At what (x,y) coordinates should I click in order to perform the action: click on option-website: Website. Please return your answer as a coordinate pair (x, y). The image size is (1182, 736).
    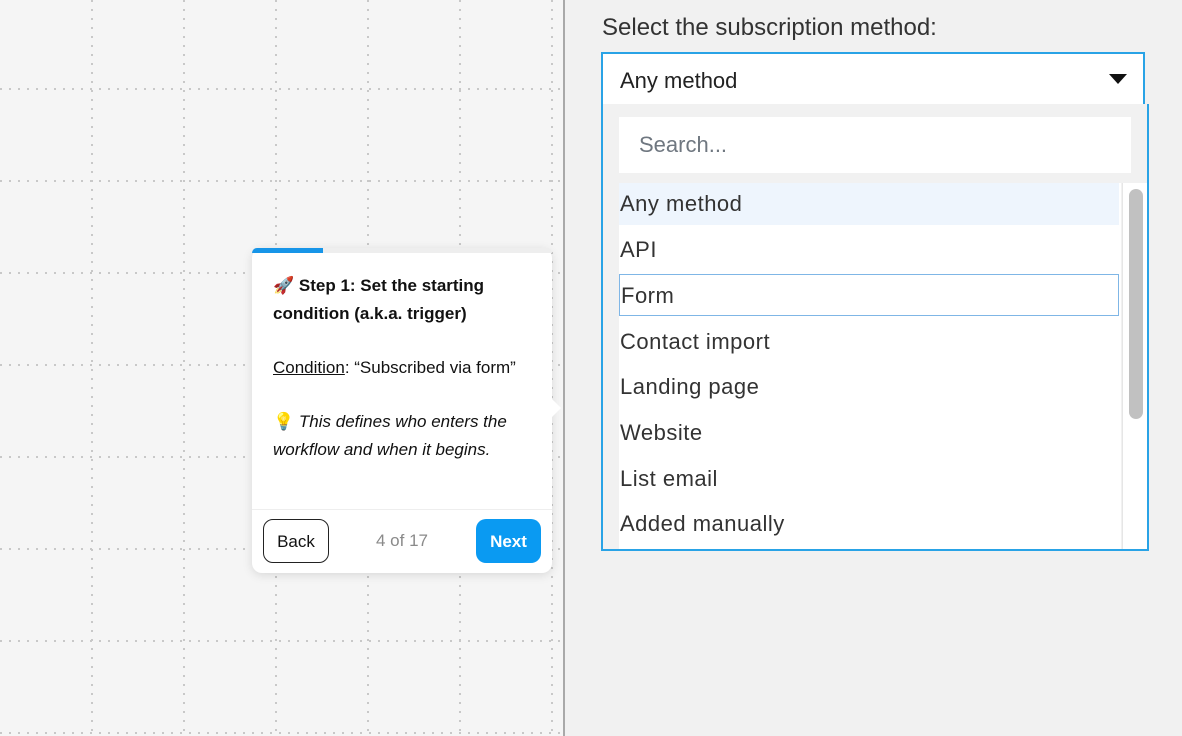
    Looking at the image, I should click on (869, 433).